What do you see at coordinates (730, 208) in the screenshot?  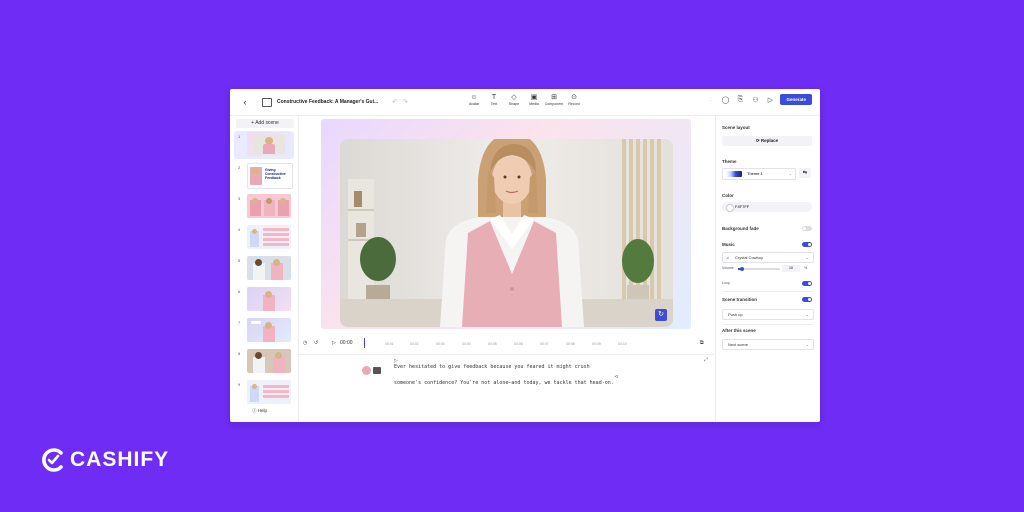 I see `color-swatch` at bounding box center [730, 208].